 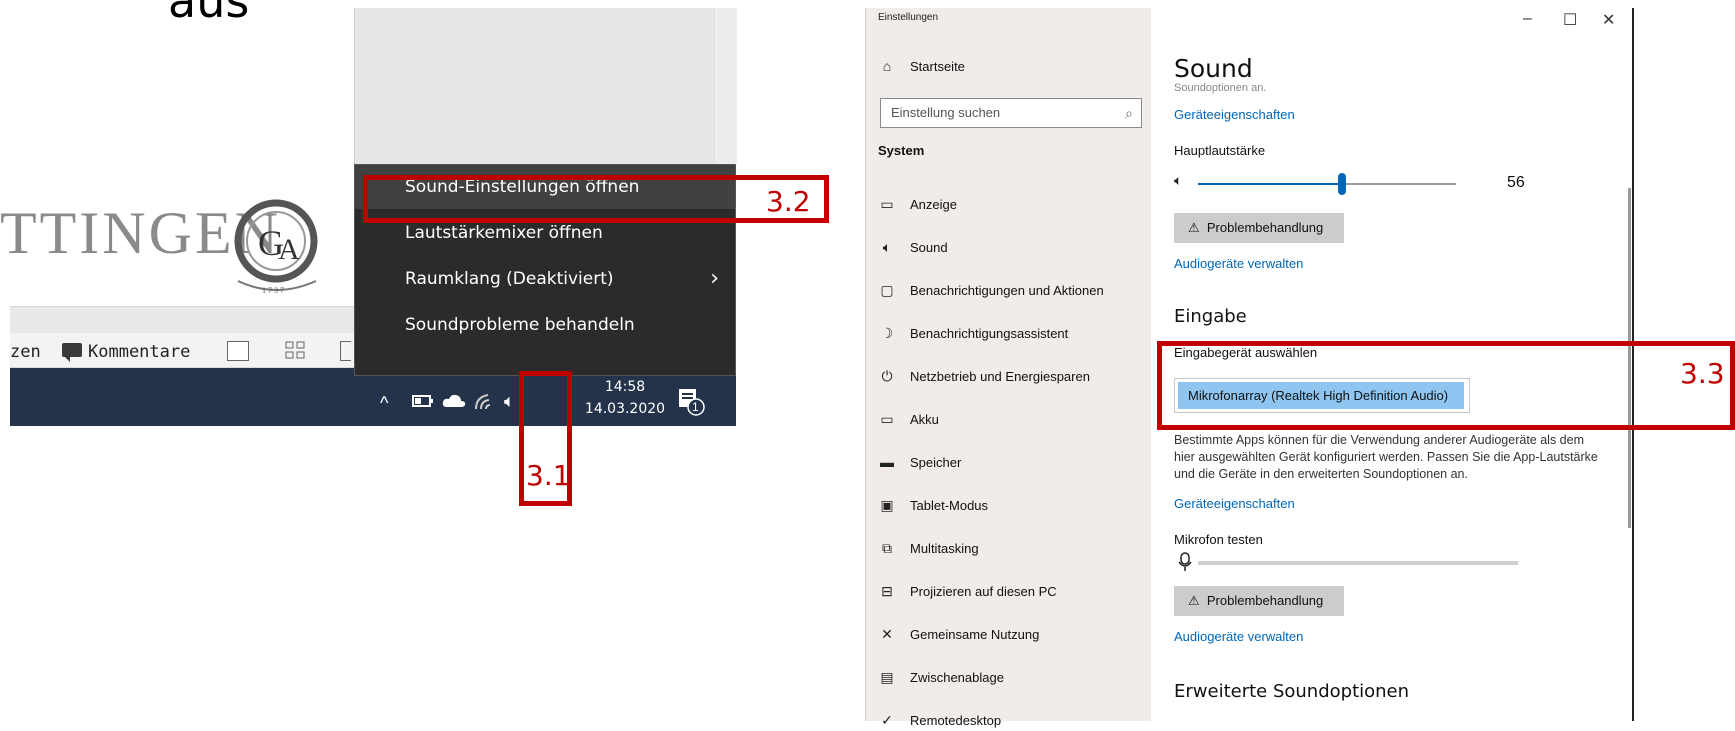 What do you see at coordinates (956, 720) in the screenshot?
I see `sidebar-item-label: Remotedesktop` at bounding box center [956, 720].